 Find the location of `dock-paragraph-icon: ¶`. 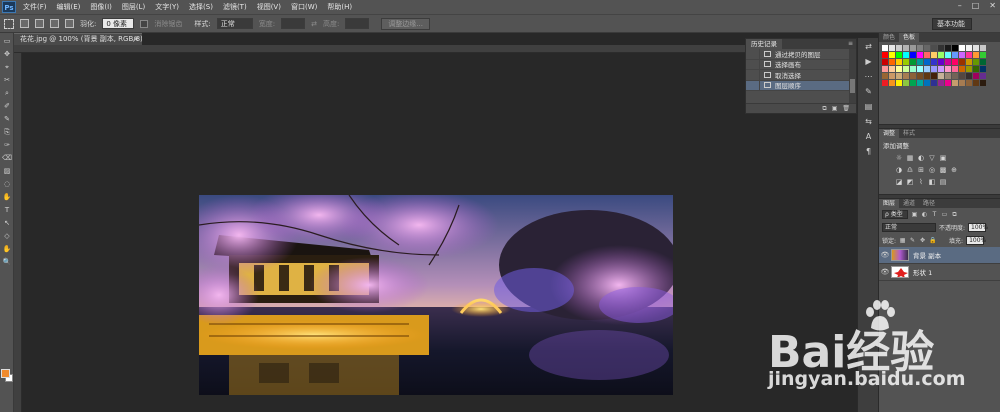

dock-paragraph-icon: ¶ is located at coordinates (868, 152).